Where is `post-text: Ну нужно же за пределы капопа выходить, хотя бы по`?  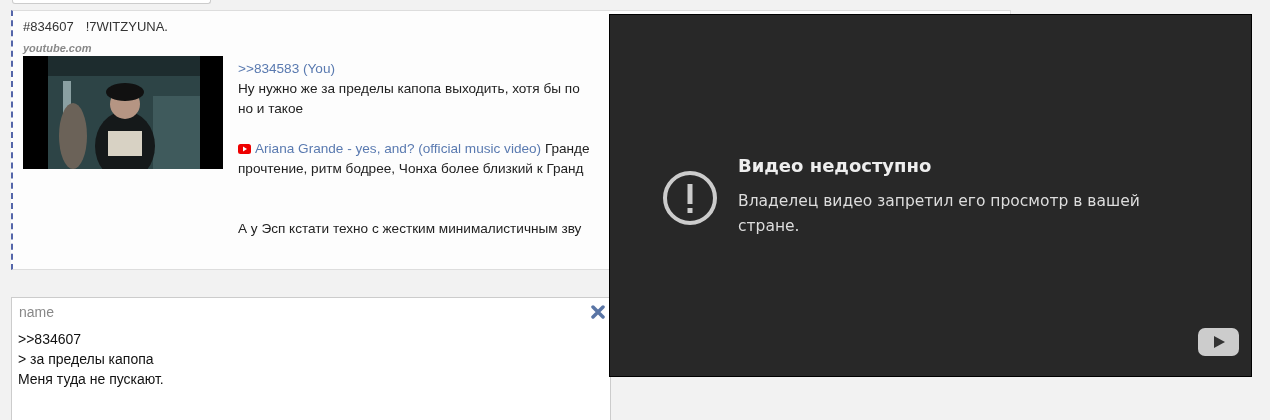 post-text: Ну нужно же за пределы капопа выходить, хотя бы по is located at coordinates (409, 89).